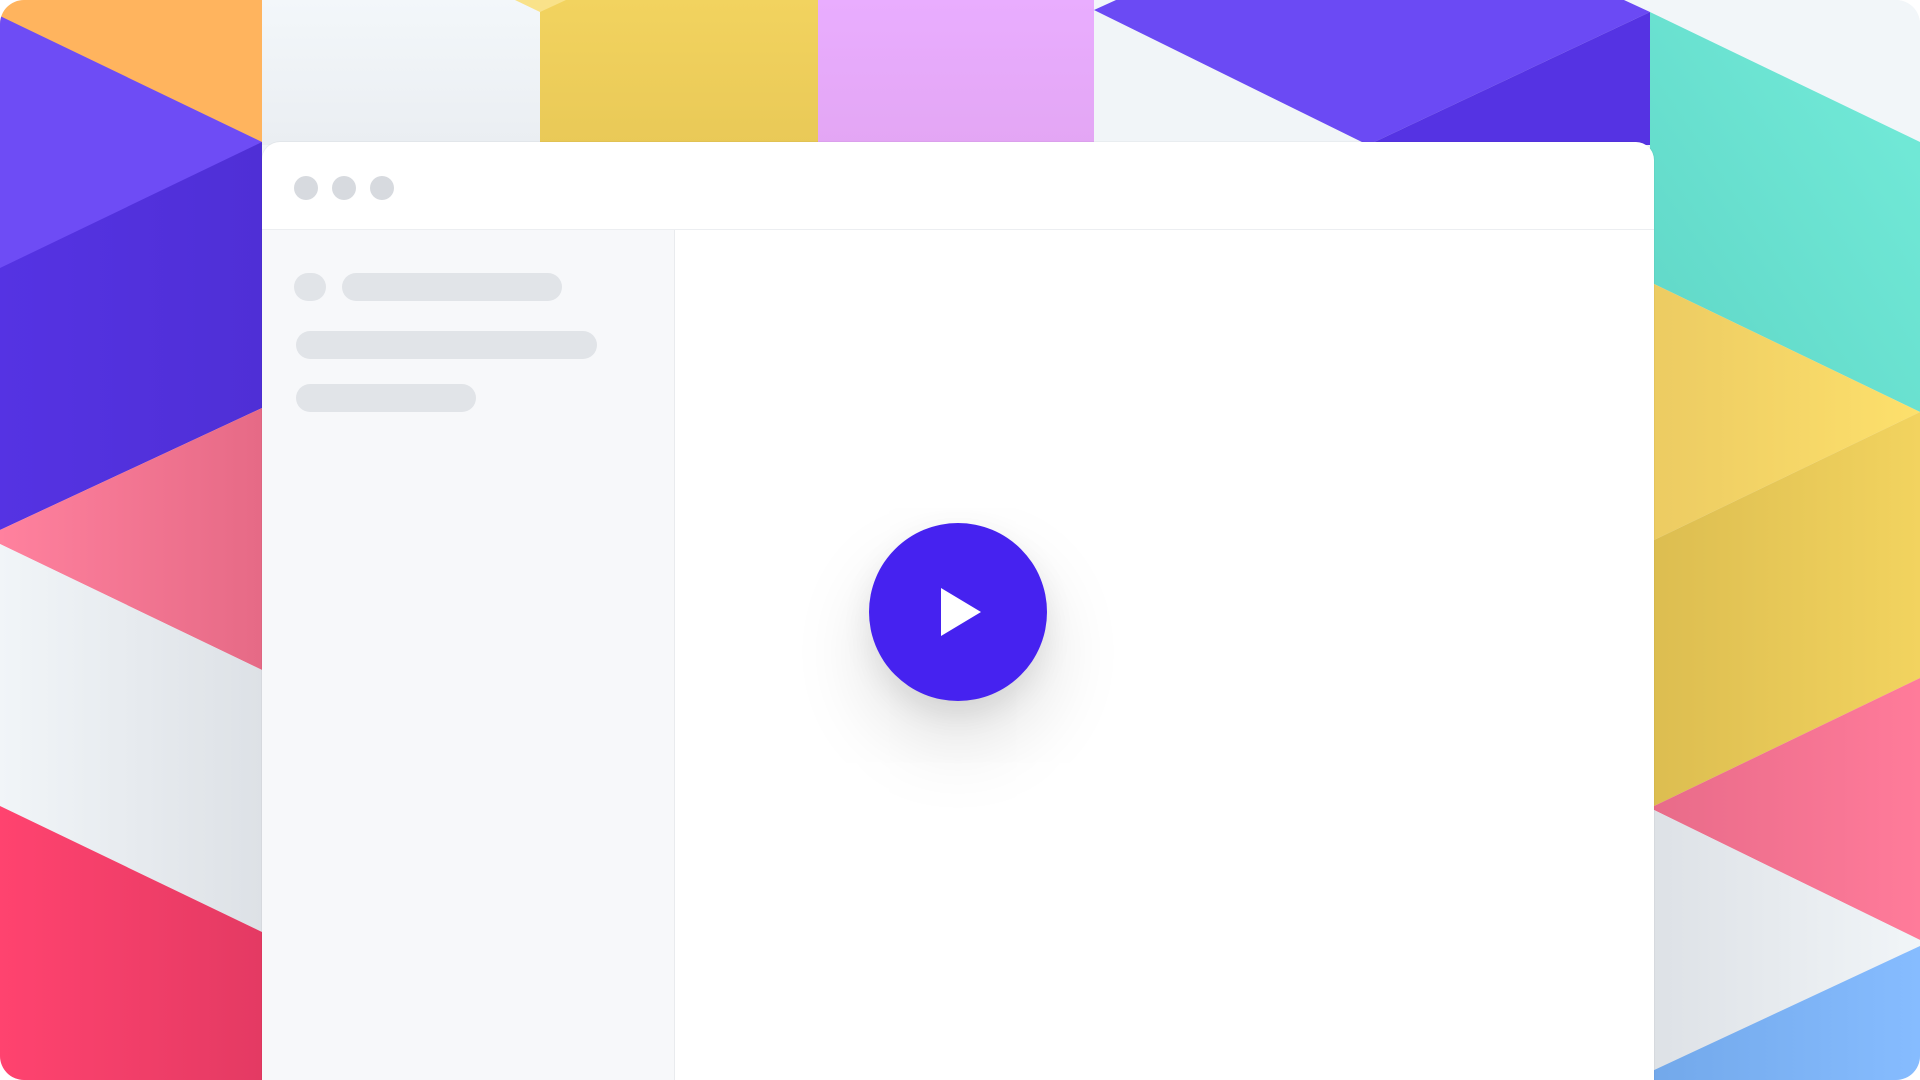 The height and width of the screenshot is (1080, 1920). Describe the element at coordinates (958, 186) in the screenshot. I see `window-titlebar` at that location.